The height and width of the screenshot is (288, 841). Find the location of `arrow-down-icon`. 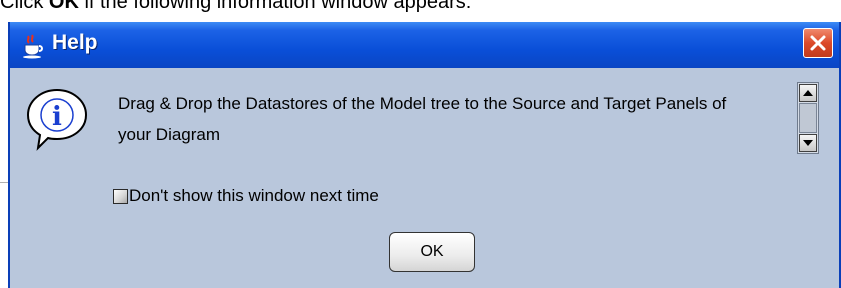

arrow-down-icon is located at coordinates (808, 143).